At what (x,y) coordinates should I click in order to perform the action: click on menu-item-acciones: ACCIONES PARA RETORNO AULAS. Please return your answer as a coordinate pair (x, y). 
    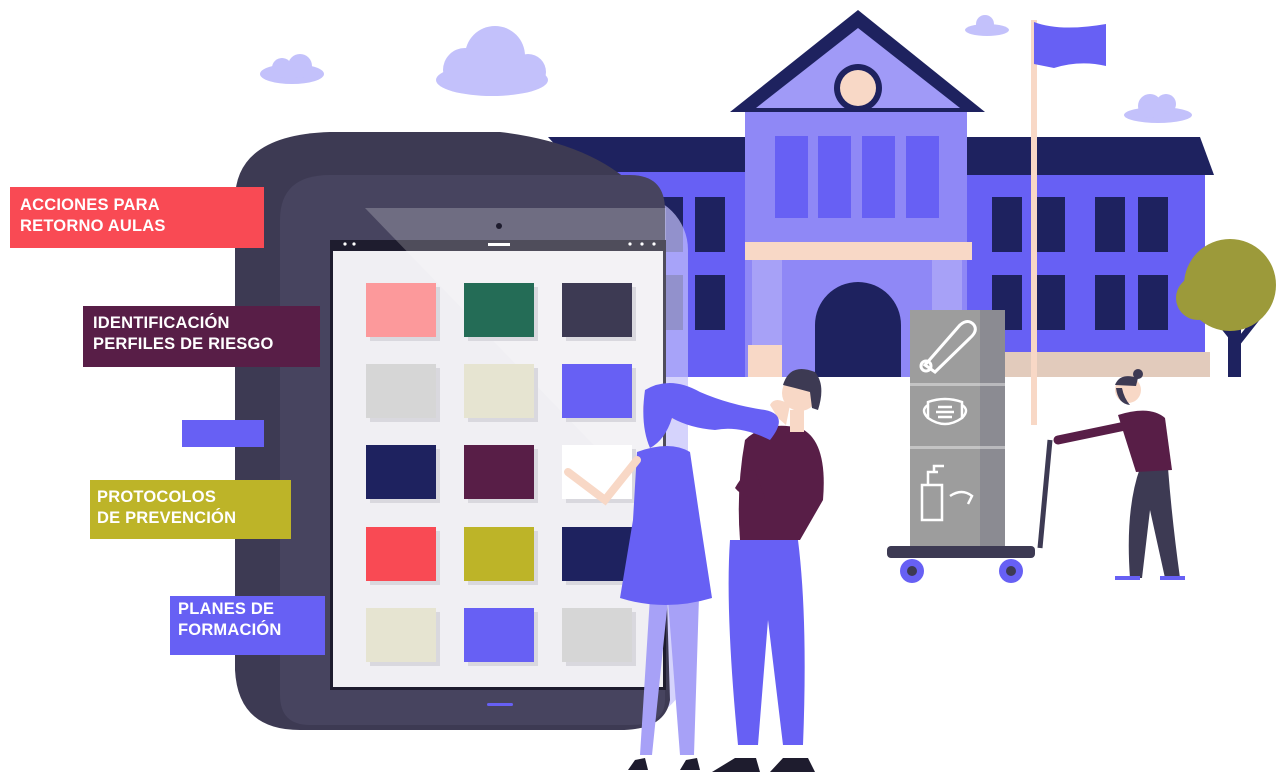
    Looking at the image, I should click on (137, 217).